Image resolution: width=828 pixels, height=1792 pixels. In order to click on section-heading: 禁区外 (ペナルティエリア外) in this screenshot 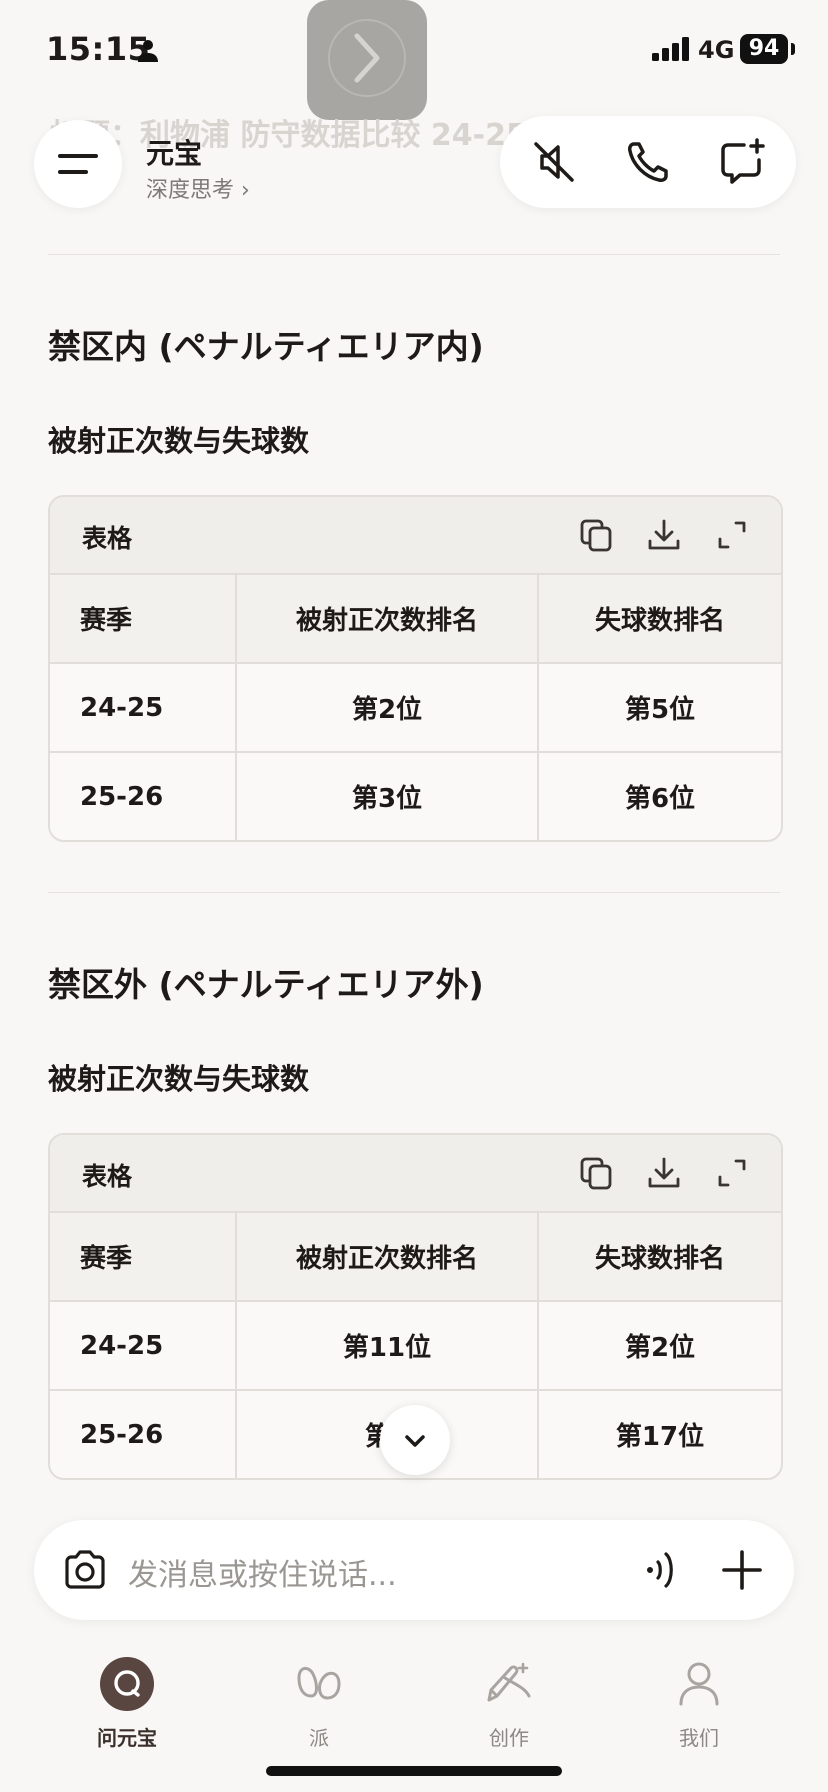, I will do `click(266, 984)`.